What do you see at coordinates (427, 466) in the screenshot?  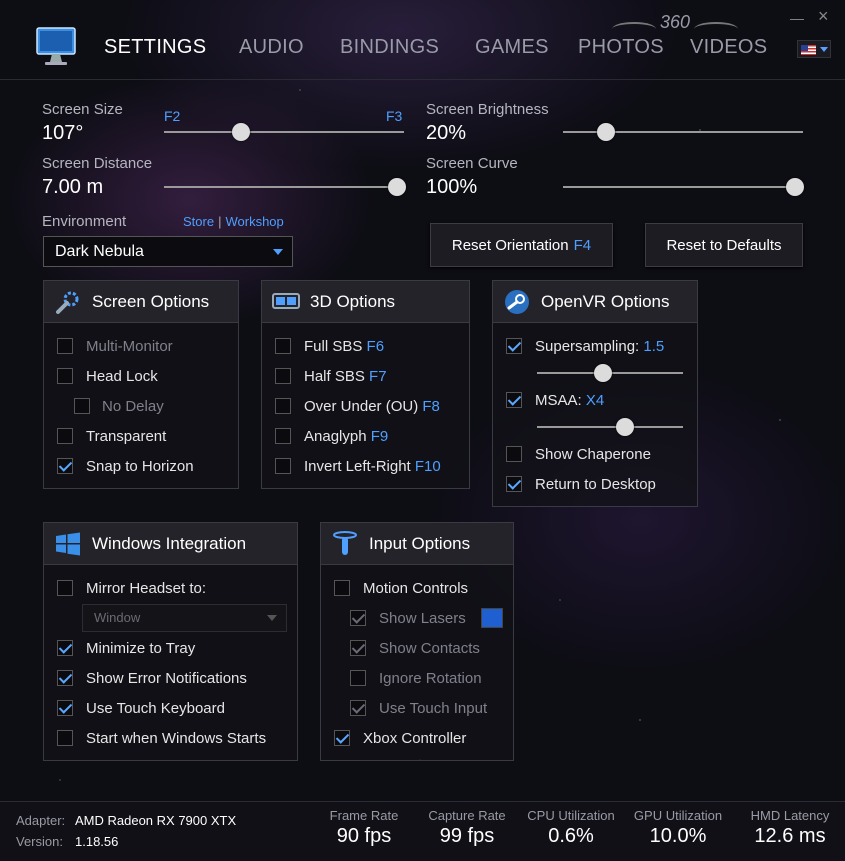 I see `invert-left-right-key: F10` at bounding box center [427, 466].